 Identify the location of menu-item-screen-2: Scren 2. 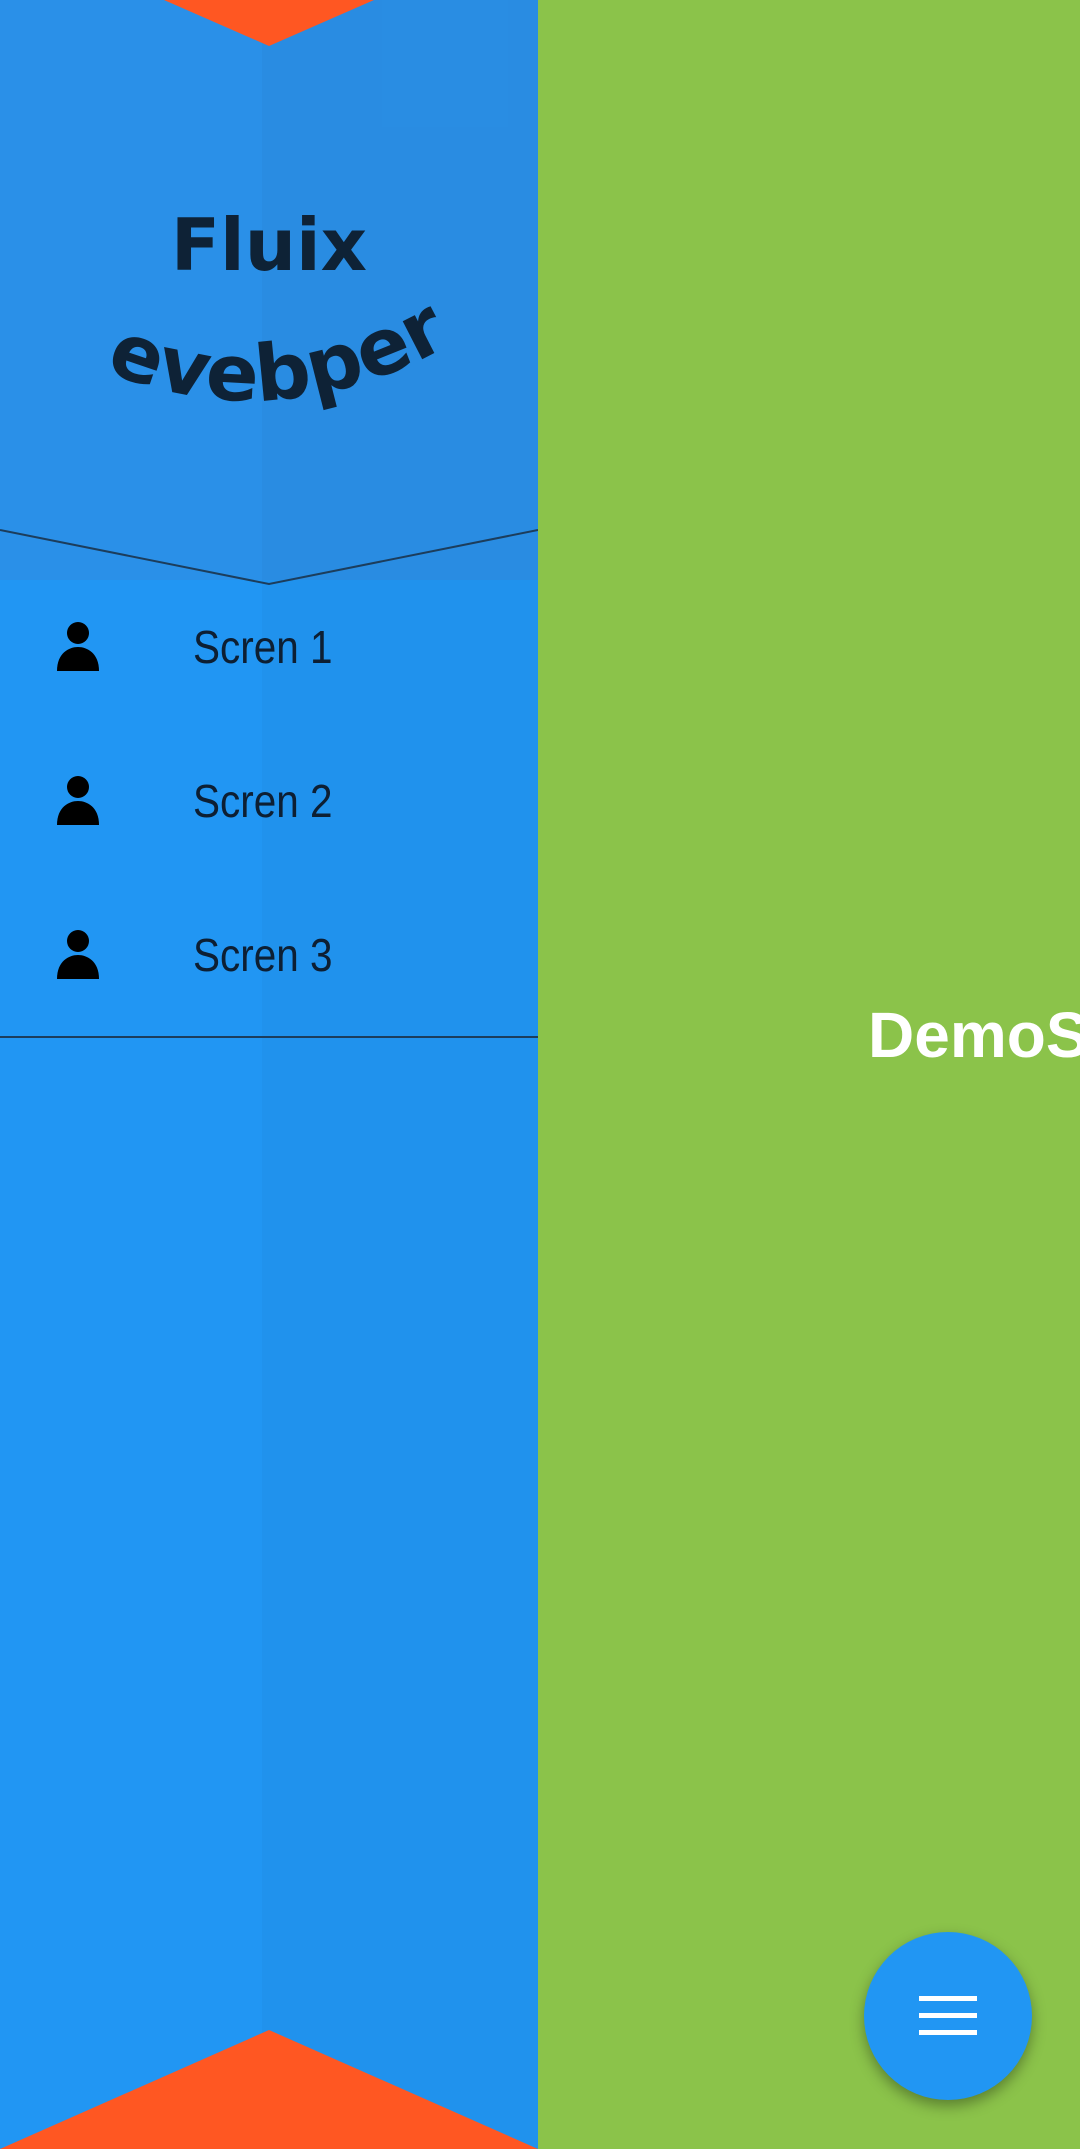
(269, 801).